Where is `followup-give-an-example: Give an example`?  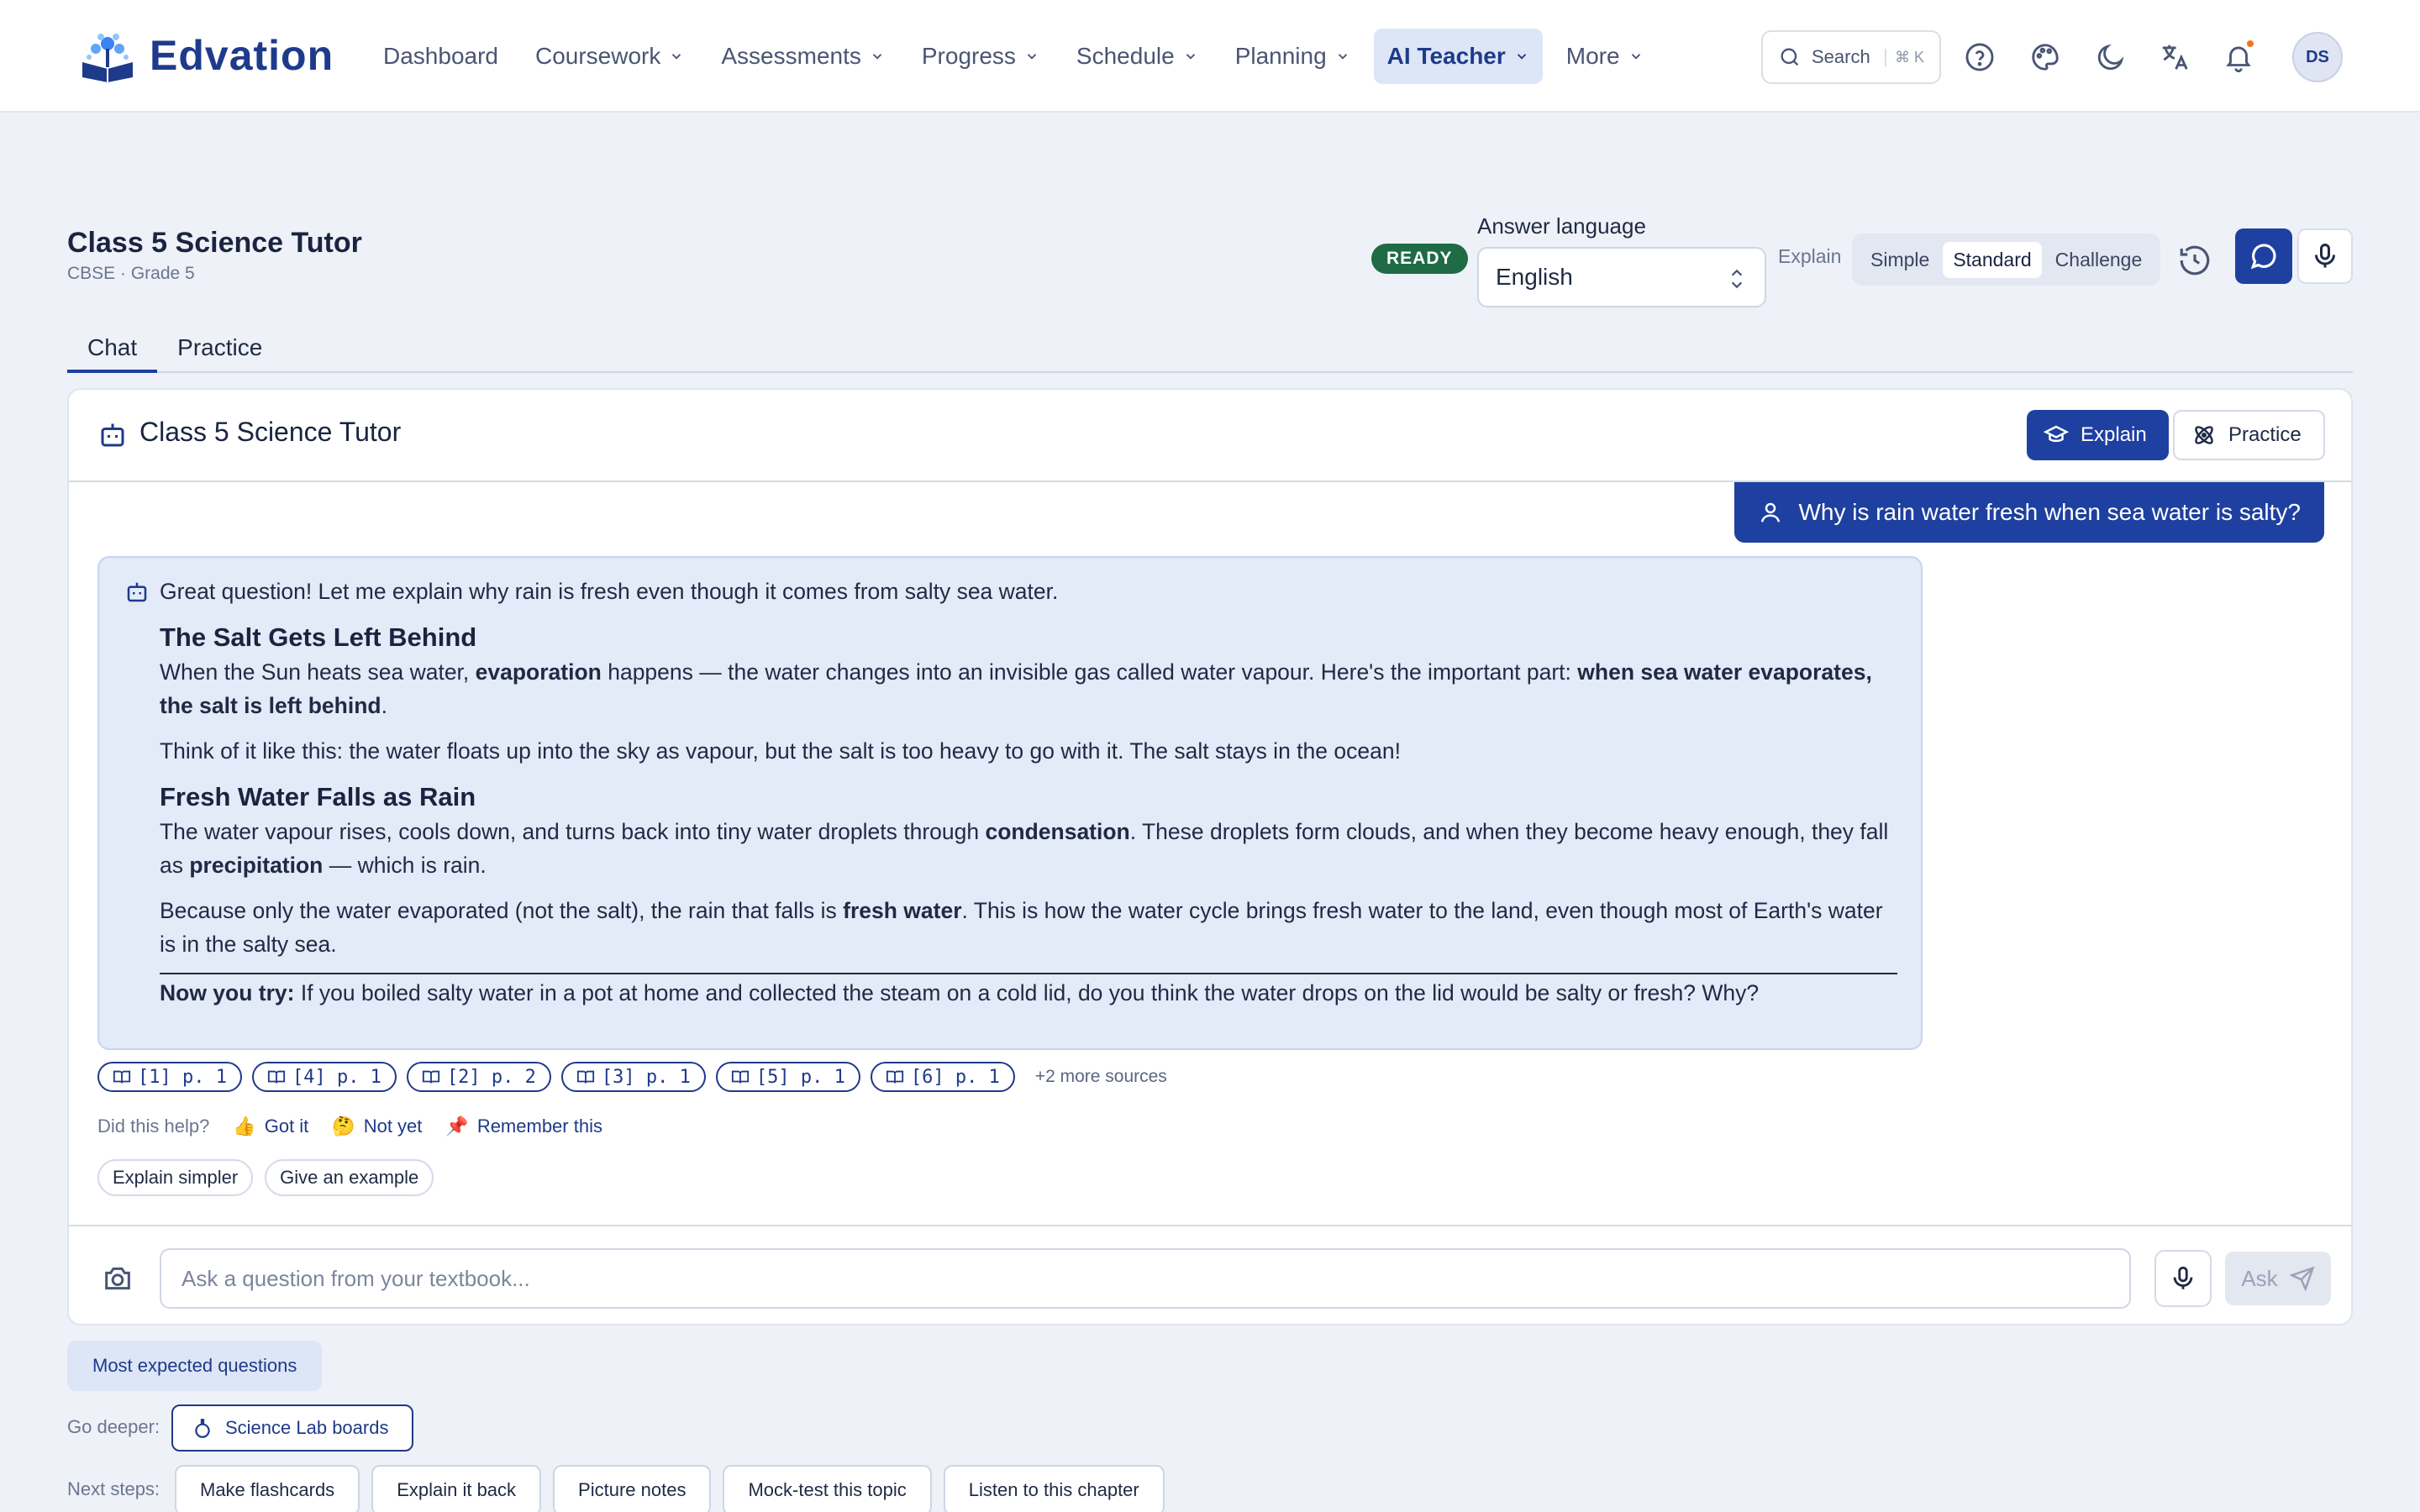 followup-give-an-example: Give an example is located at coordinates (349, 1177).